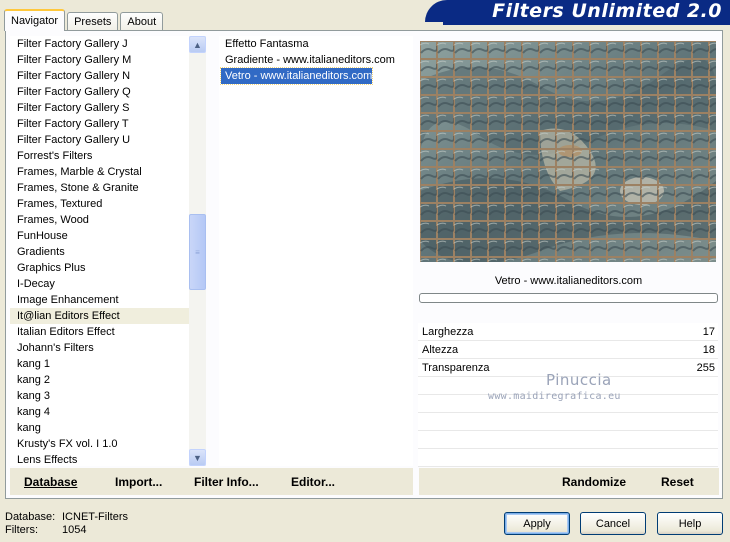 This screenshot has width=730, height=542. What do you see at coordinates (568, 350) in the screenshot?
I see `parameter-row: Altezza 18` at bounding box center [568, 350].